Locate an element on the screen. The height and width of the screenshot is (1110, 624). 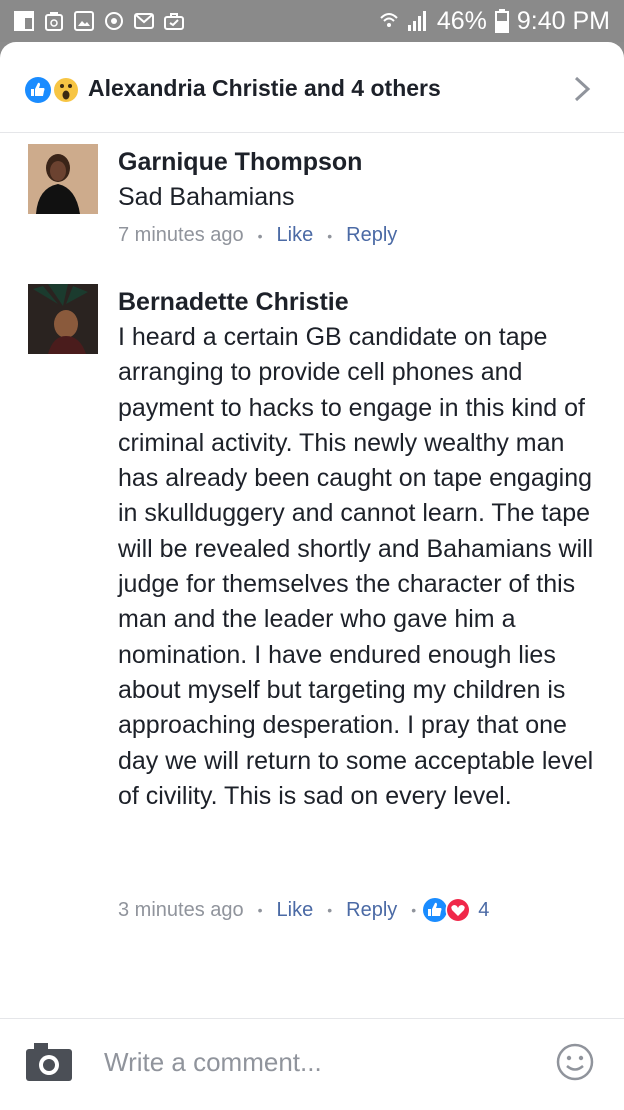
reactions-summary: Alexandria Christie and 4 others is located at coordinates (312, 87).